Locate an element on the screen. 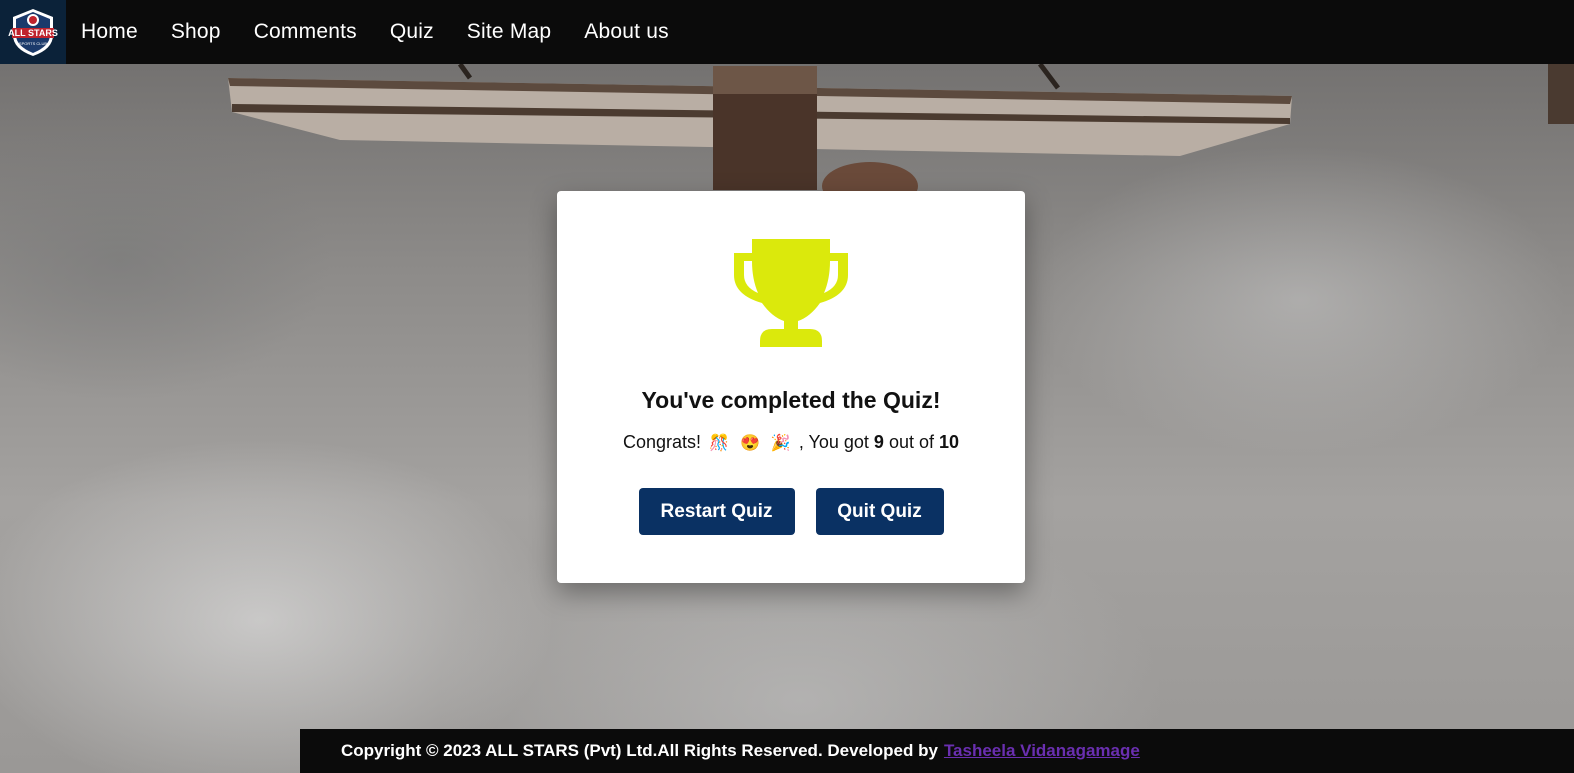 The height and width of the screenshot is (773, 1574). you-got-text: , You got is located at coordinates (833, 442).